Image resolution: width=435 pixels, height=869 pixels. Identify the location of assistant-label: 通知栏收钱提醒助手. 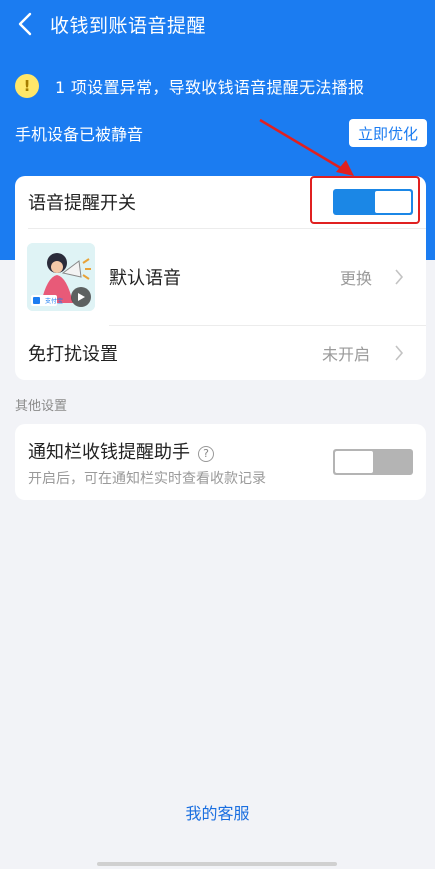
(109, 452).